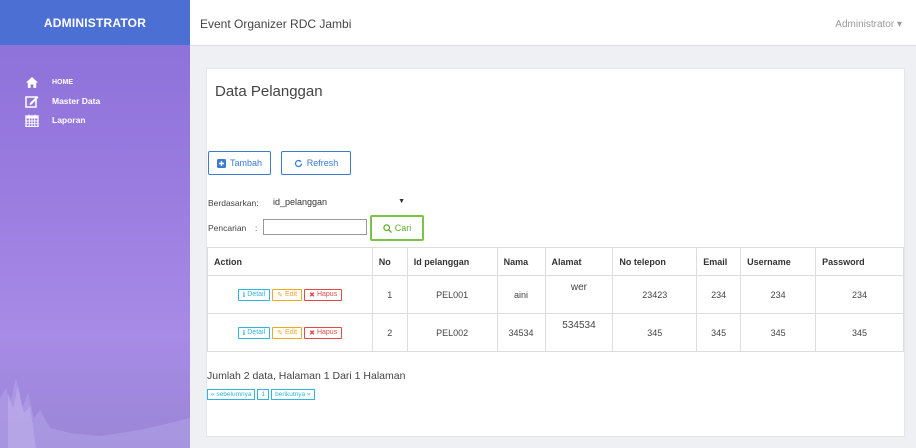 The height and width of the screenshot is (448, 916). I want to click on cari-label: Cari, so click(403, 228).